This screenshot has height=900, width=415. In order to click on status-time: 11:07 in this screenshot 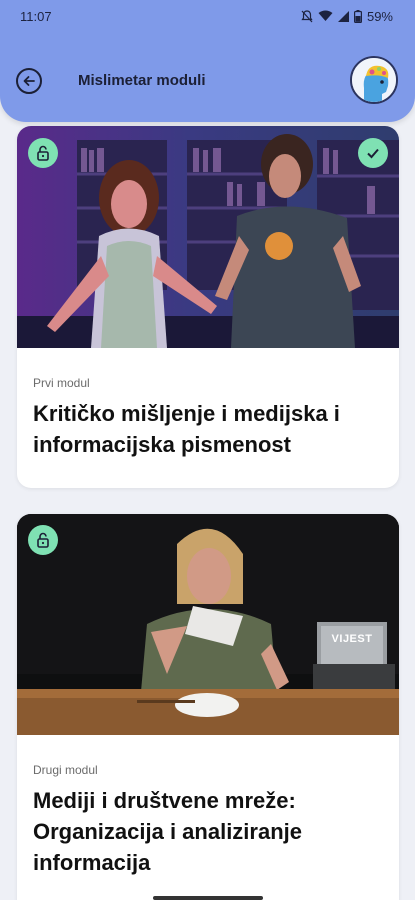, I will do `click(36, 16)`.